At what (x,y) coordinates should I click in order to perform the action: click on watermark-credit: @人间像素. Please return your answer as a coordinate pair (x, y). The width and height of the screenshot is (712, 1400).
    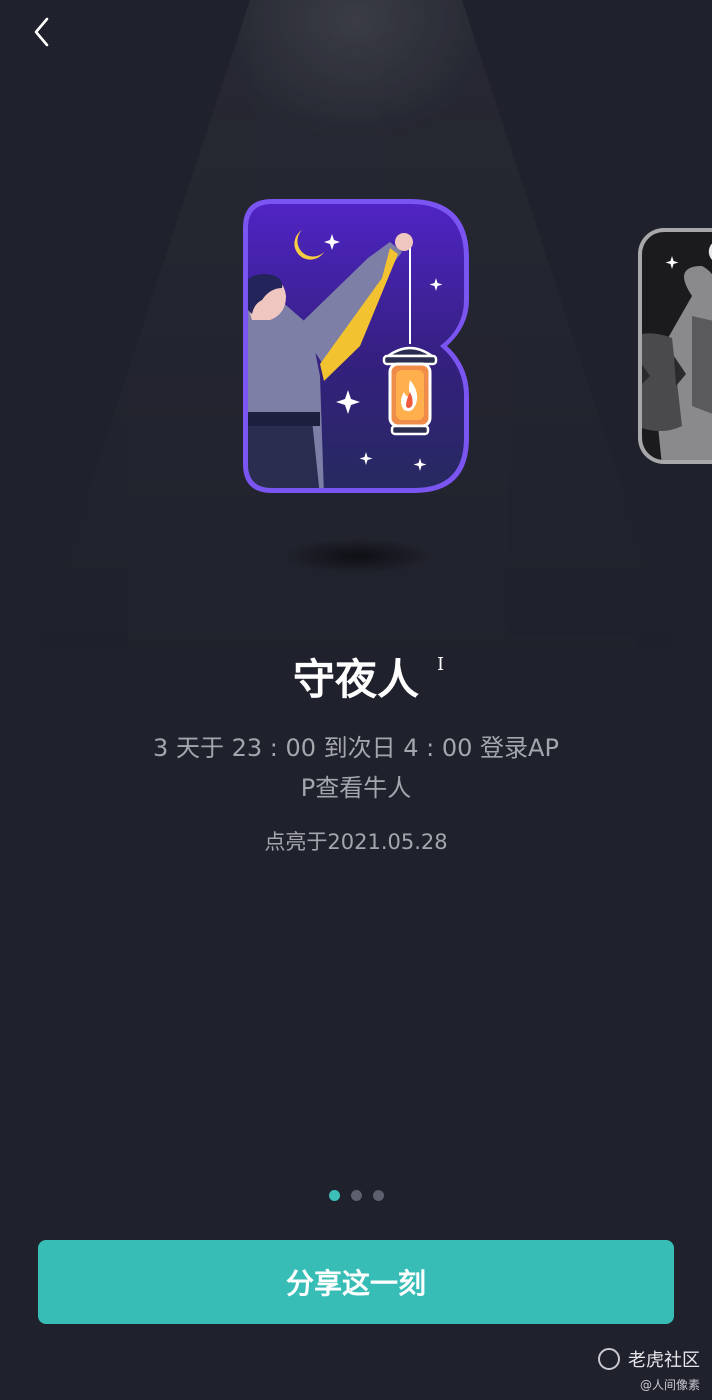
    Looking at the image, I should click on (670, 1385).